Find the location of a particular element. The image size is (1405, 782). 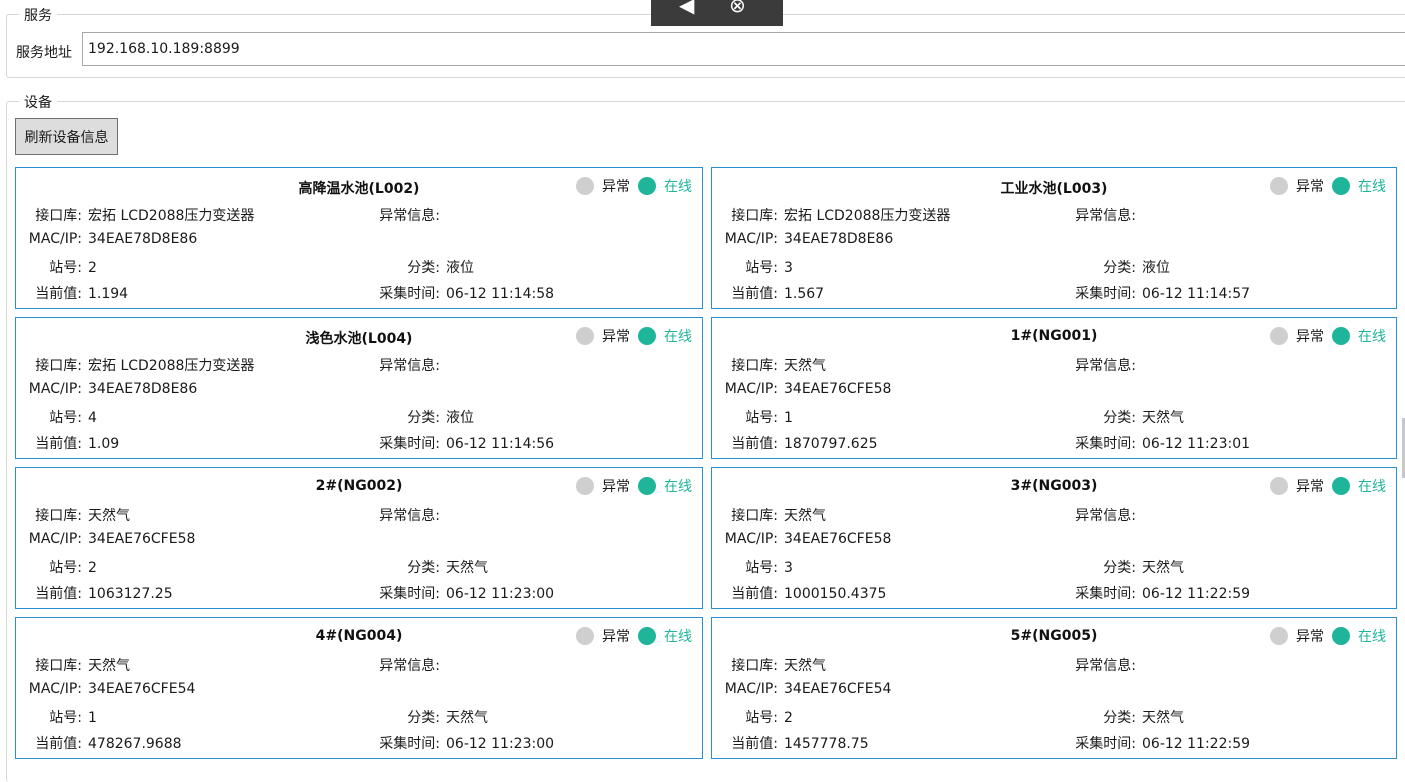

service-address-input is located at coordinates (743, 49).